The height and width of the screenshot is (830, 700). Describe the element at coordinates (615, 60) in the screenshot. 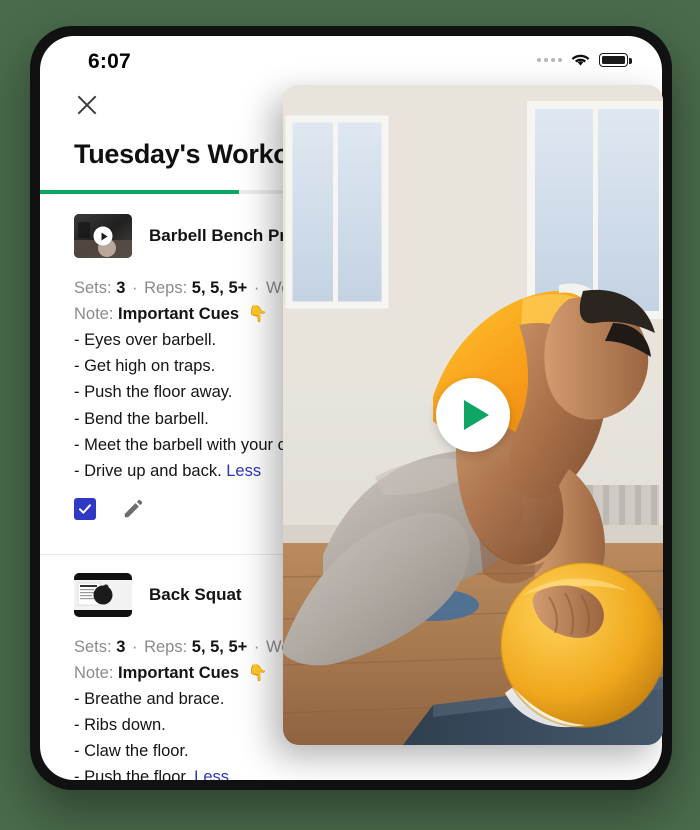

I see `battery-icon` at that location.